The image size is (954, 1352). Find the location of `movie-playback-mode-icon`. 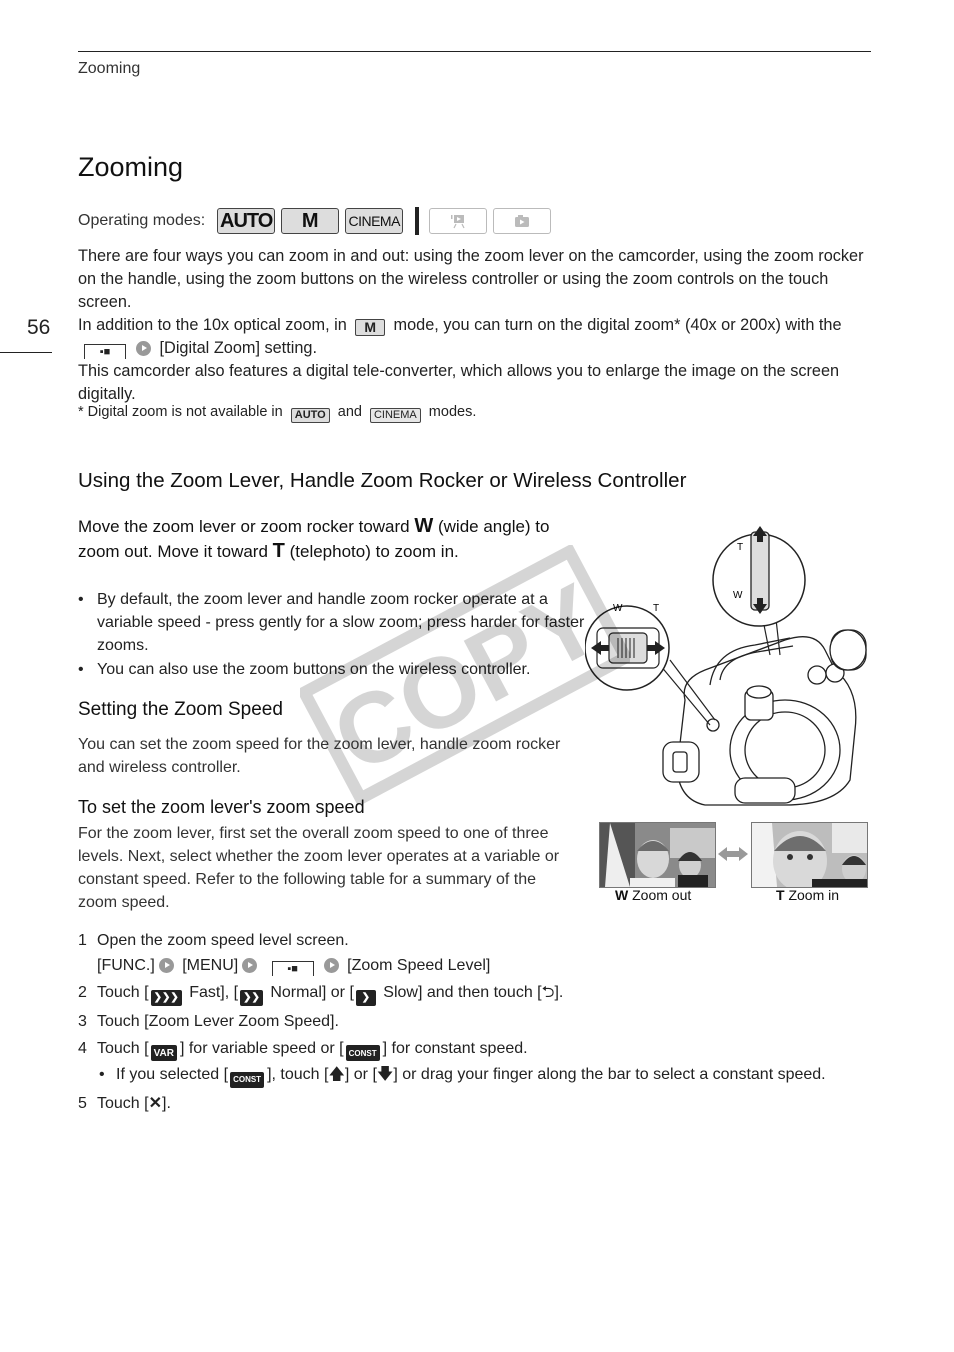

movie-playback-mode-icon is located at coordinates (458, 221).